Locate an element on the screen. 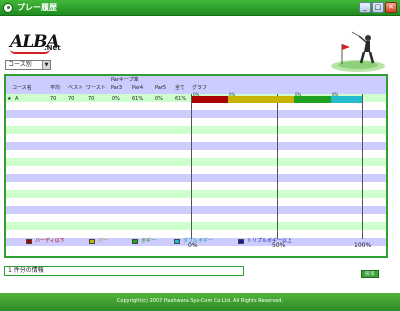  header-all: 全て is located at coordinates (180, 88).